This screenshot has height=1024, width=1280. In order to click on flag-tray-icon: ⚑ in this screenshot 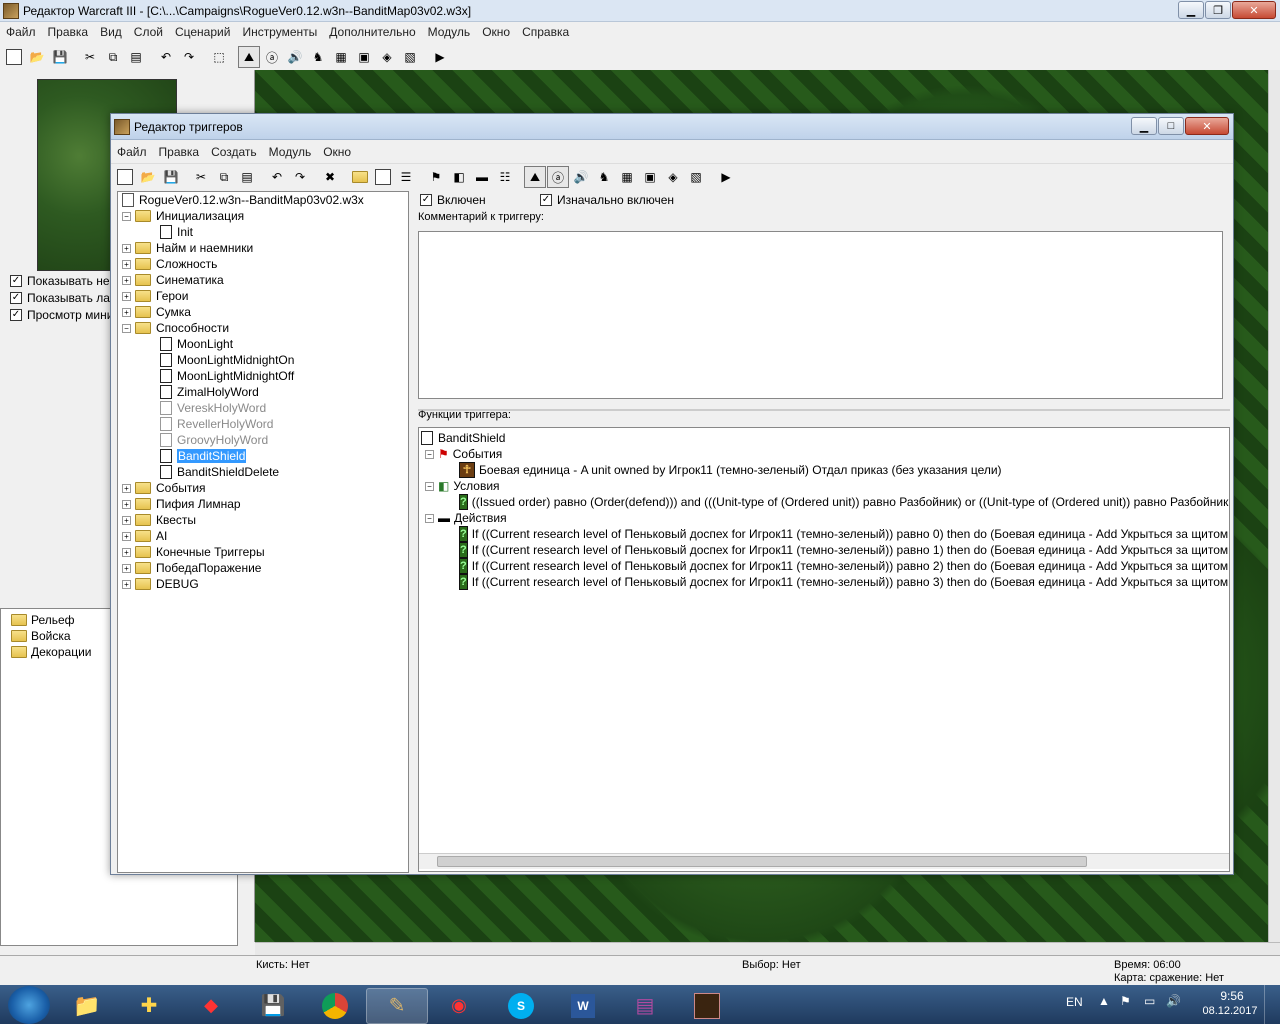, I will do `click(1125, 1001)`.